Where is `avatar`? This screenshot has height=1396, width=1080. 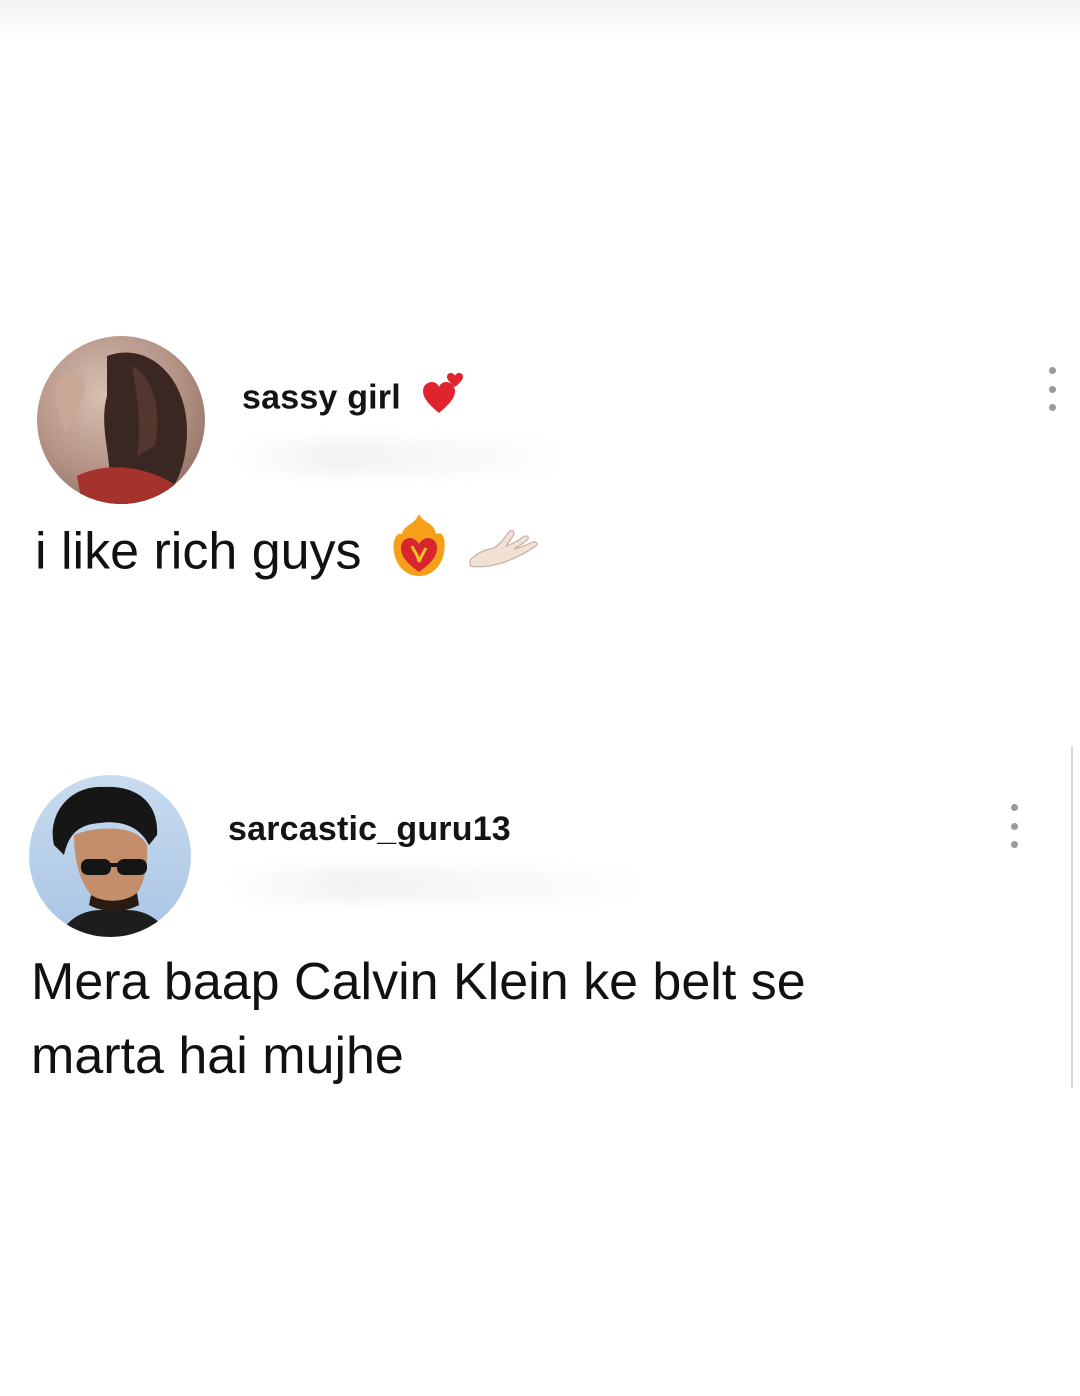 avatar is located at coordinates (110, 856).